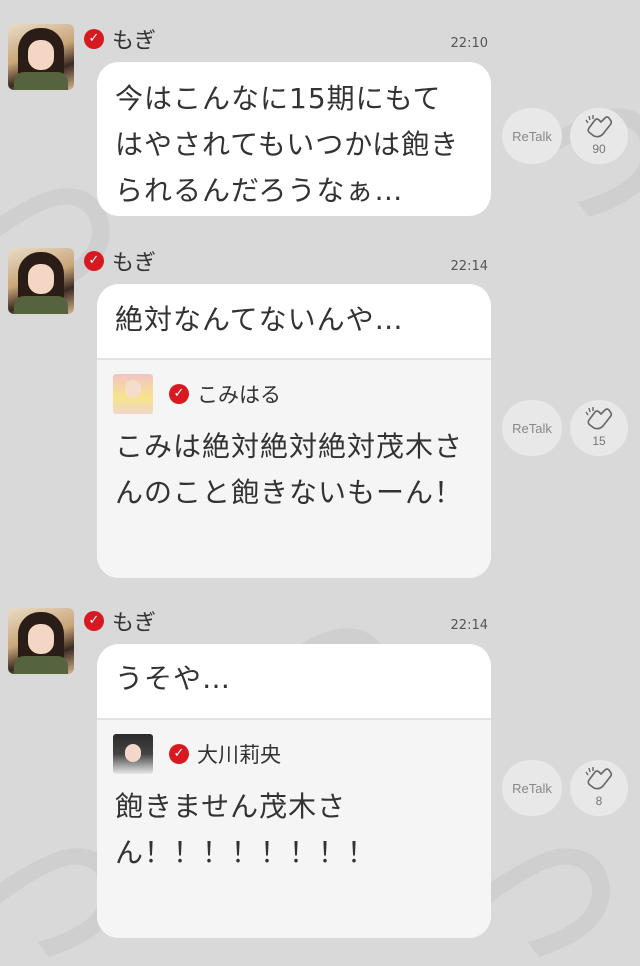  Describe the element at coordinates (246, 829) in the screenshot. I see `quoted-text: 飽きません茂木さん！！！！！！！！` at that location.